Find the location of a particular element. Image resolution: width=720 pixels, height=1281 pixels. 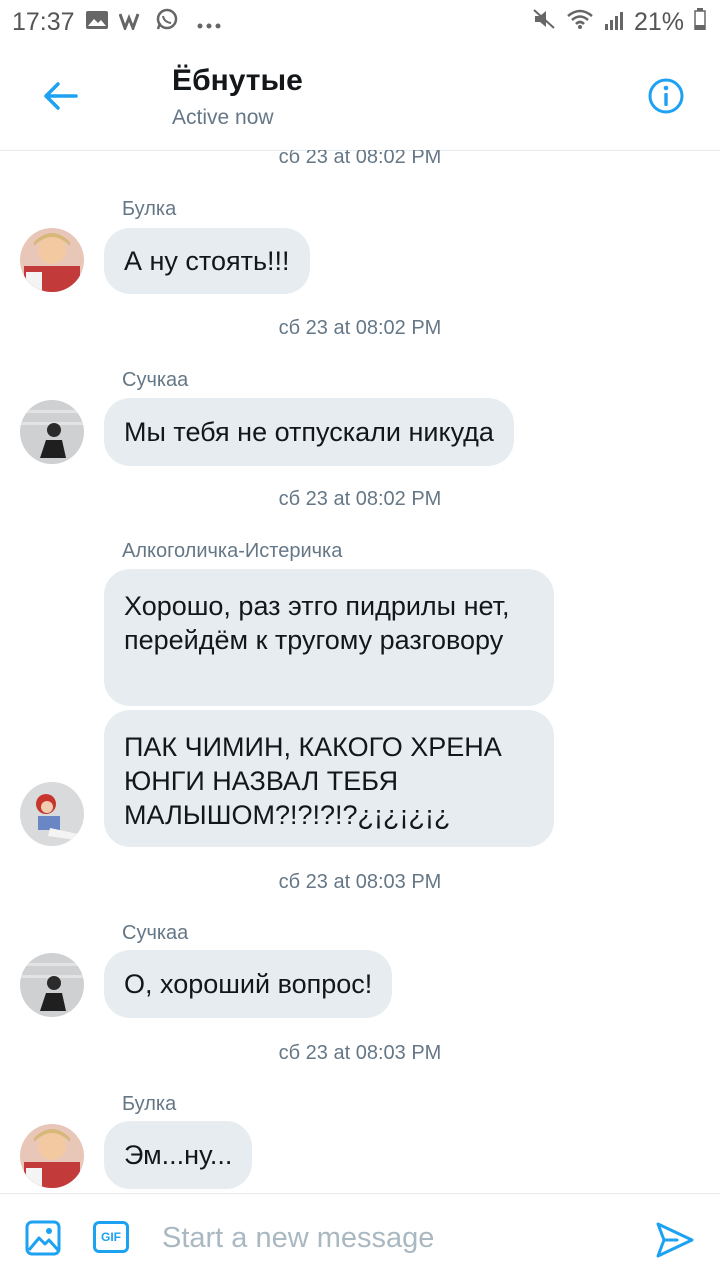

status-bar: 17:37 21% is located at coordinates (360, 22).